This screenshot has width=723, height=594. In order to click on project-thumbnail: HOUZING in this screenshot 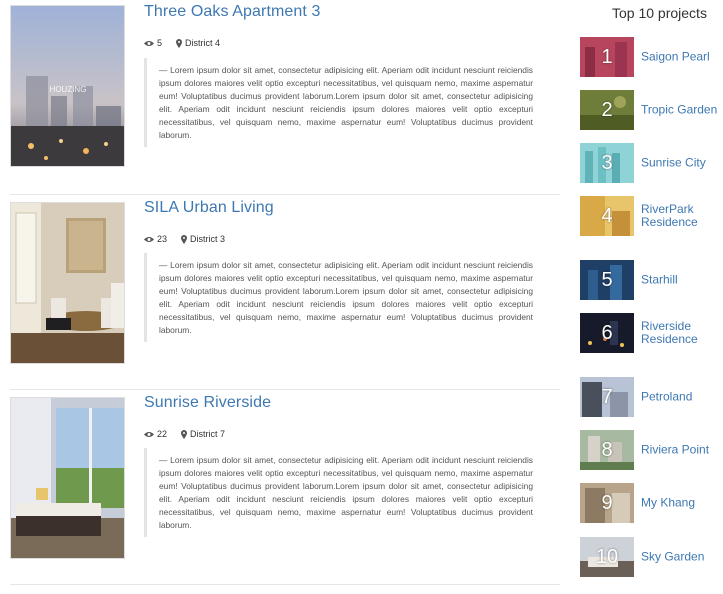, I will do `click(67, 86)`.